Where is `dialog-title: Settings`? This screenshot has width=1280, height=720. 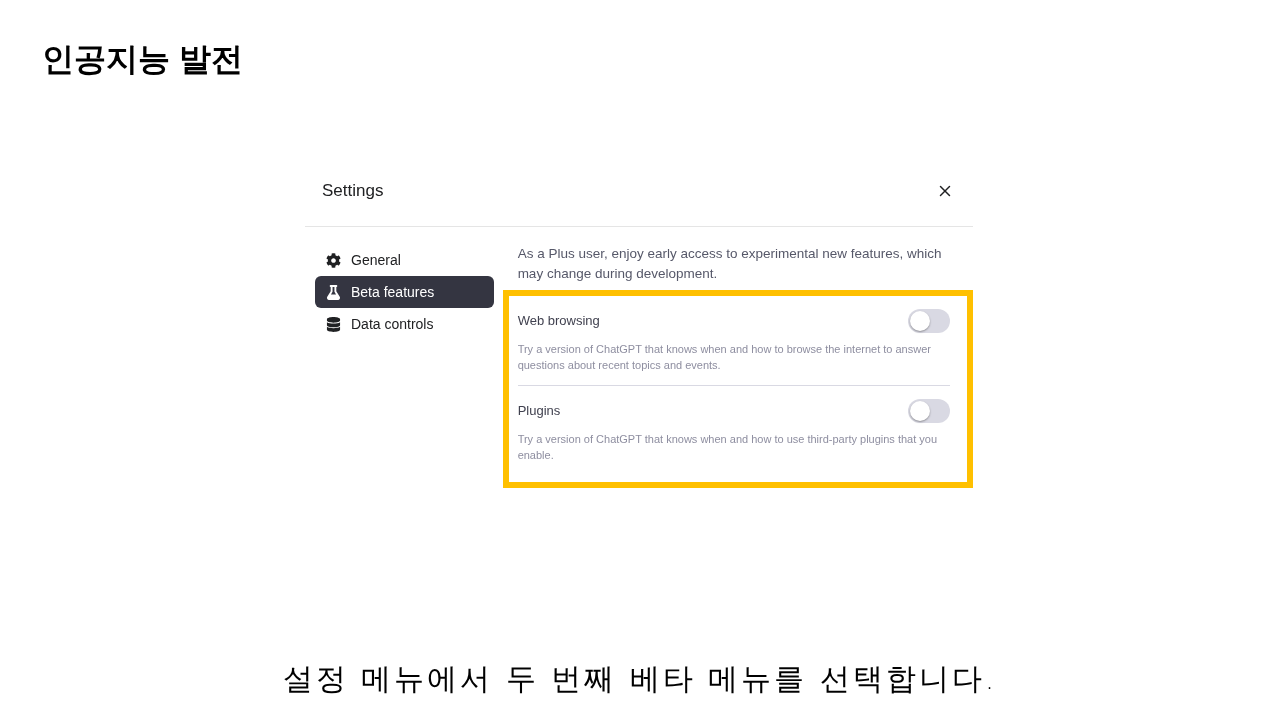
dialog-title: Settings is located at coordinates (353, 190).